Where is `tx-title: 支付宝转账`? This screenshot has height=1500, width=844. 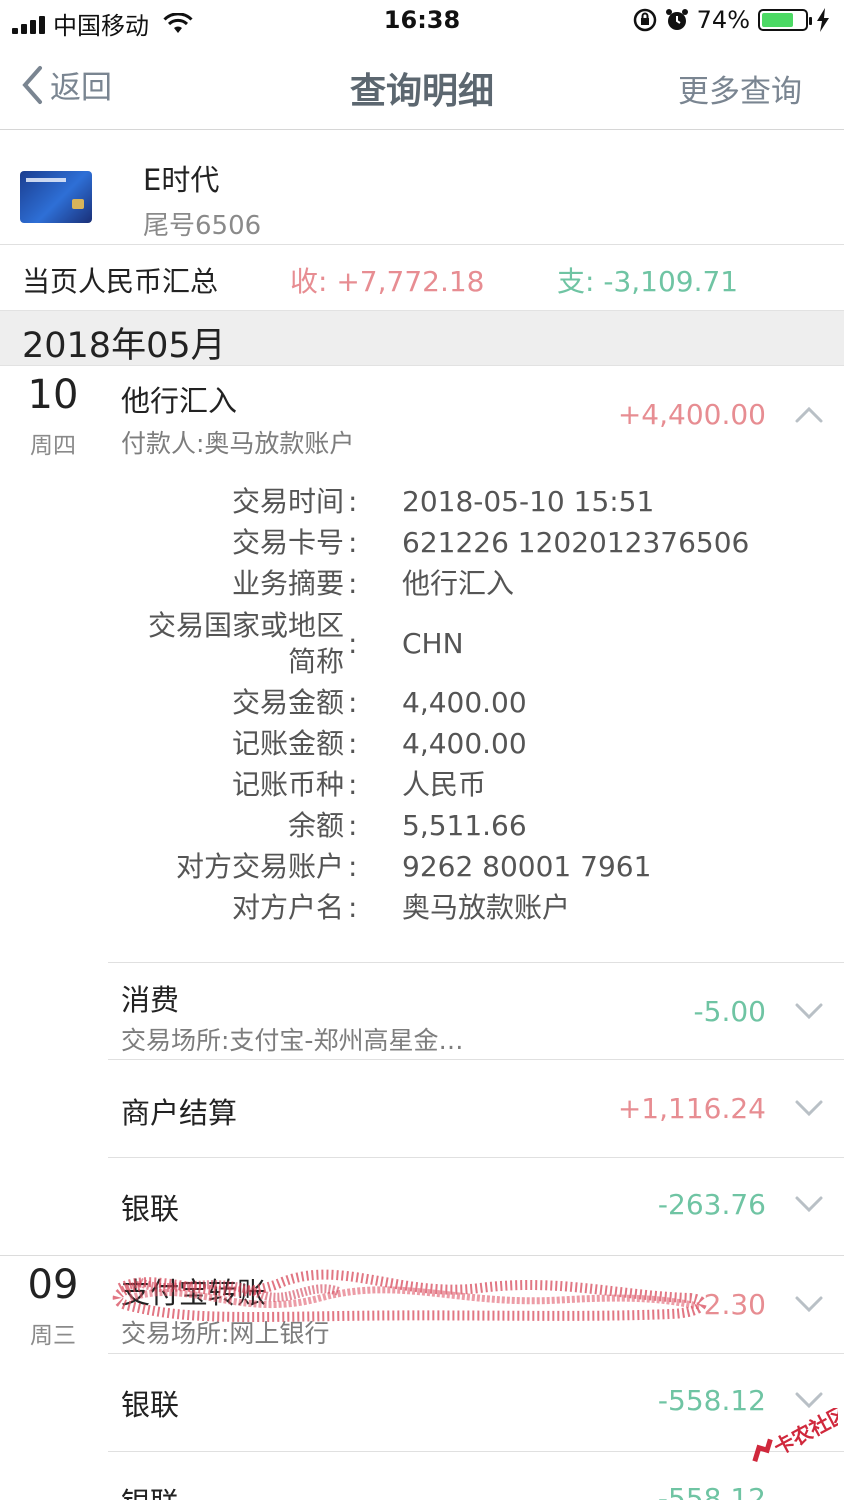 tx-title: 支付宝转账 is located at coordinates (194, 1293).